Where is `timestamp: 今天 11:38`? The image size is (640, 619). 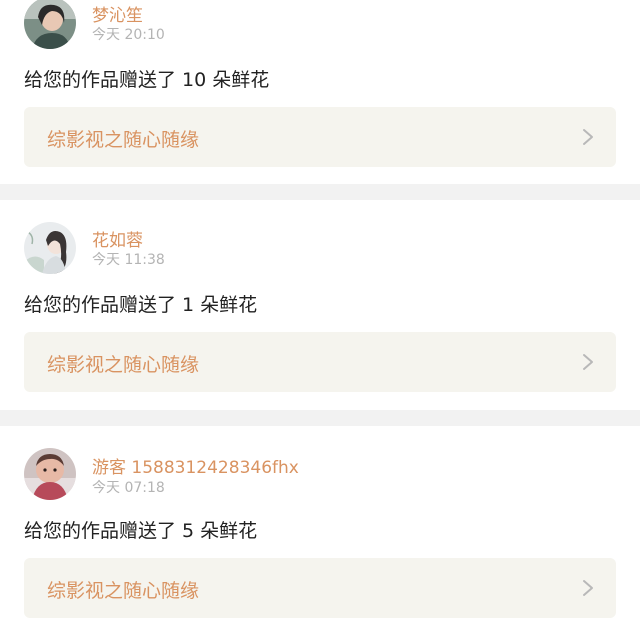
timestamp: 今天 11:38 is located at coordinates (128, 260).